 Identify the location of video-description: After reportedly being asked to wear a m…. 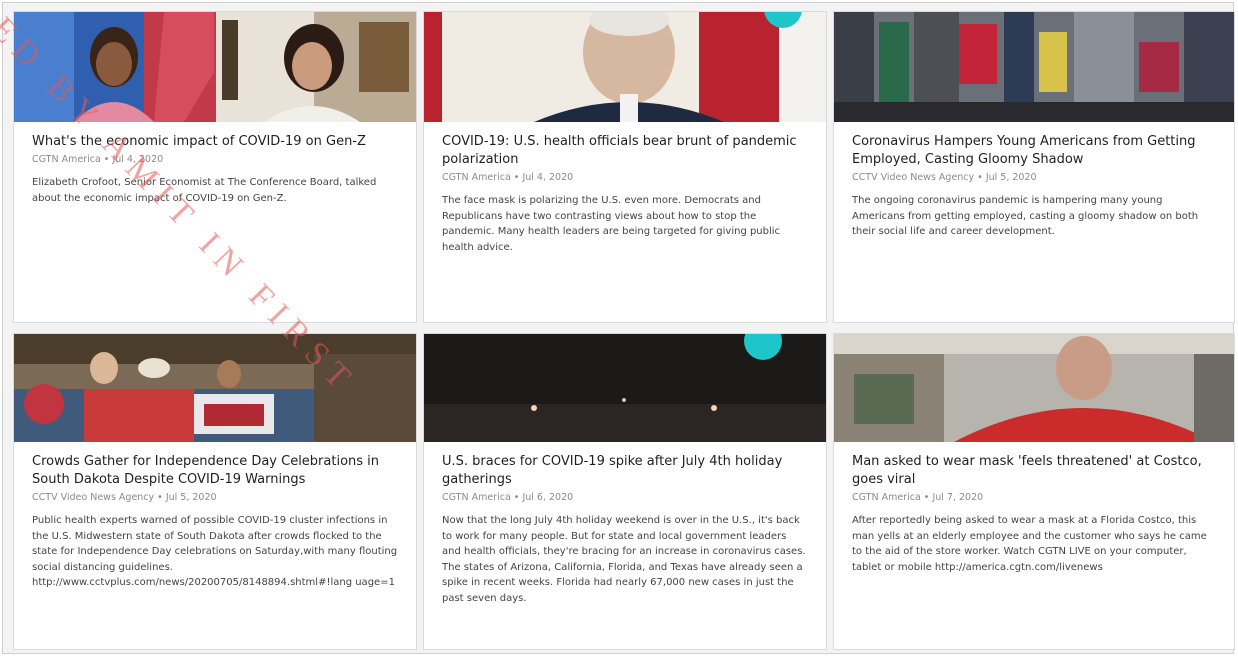
(1029, 544).